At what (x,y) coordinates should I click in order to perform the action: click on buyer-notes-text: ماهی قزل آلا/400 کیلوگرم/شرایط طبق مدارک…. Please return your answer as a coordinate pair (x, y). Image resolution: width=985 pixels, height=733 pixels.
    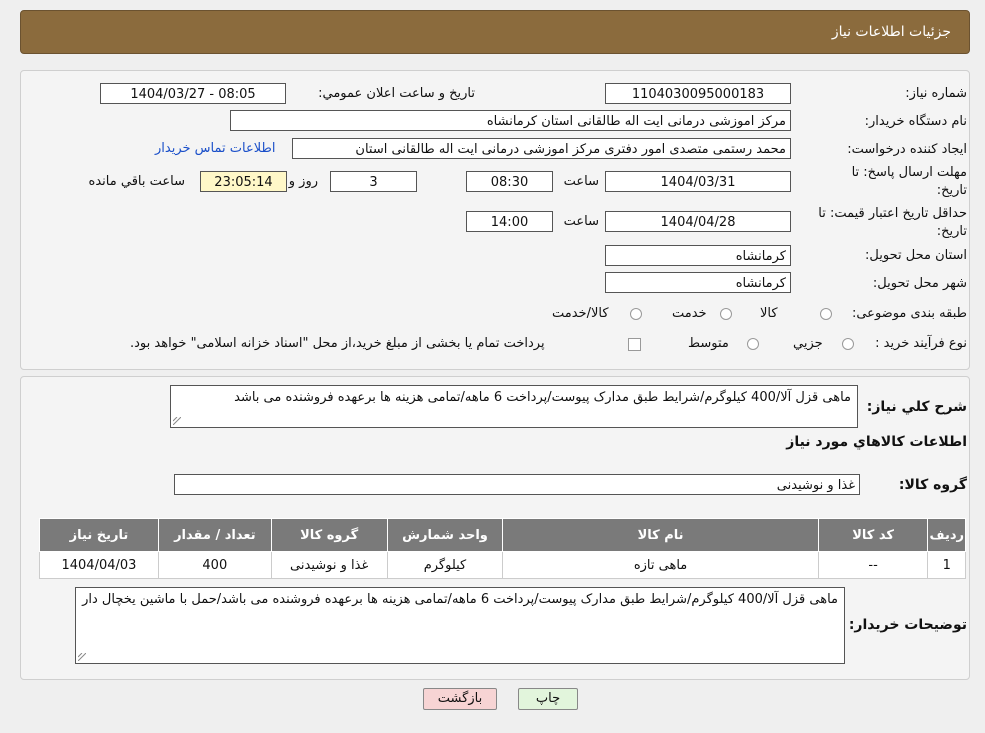
    Looking at the image, I should click on (460, 599).